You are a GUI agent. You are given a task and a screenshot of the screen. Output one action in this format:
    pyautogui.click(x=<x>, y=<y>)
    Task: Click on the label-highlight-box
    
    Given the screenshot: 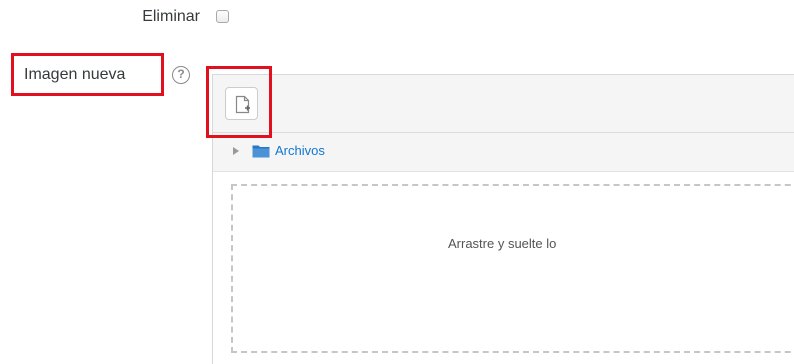 What is the action you would take?
    pyautogui.click(x=87, y=74)
    